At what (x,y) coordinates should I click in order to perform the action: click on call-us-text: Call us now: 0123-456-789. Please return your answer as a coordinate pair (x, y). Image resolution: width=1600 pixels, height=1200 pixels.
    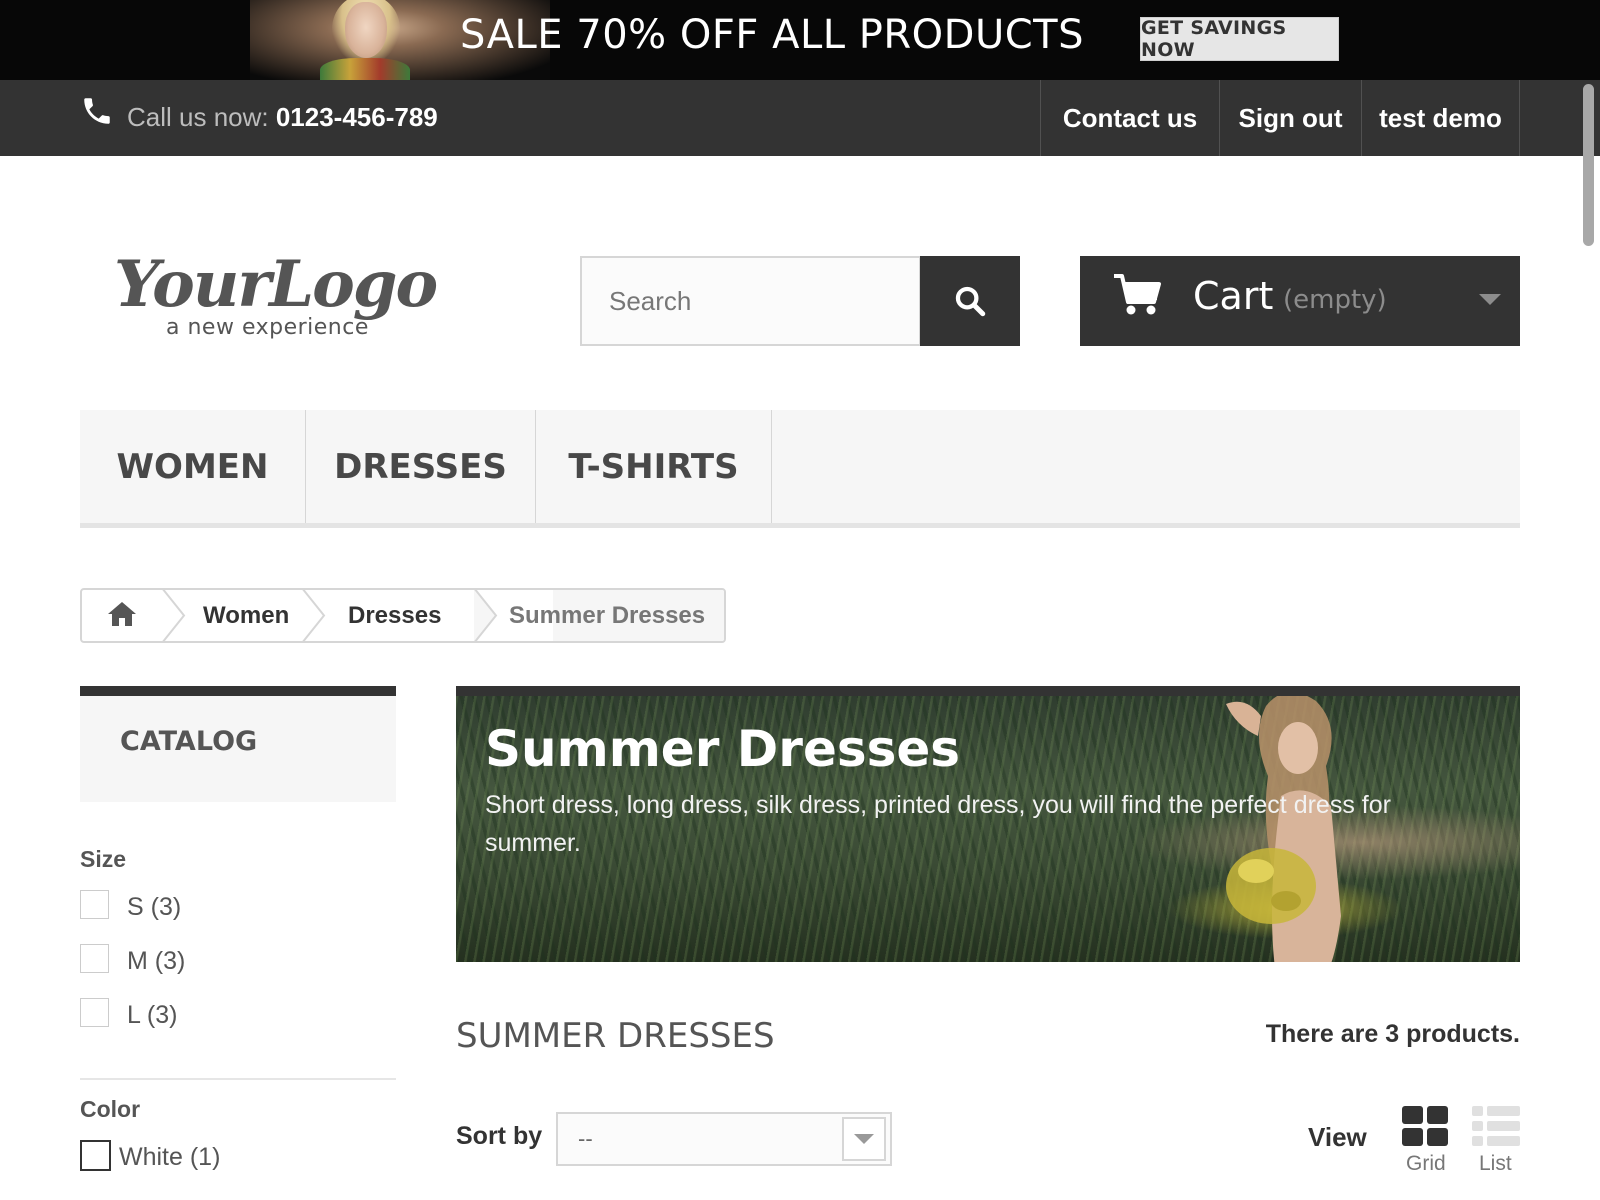
    Looking at the image, I should click on (282, 117).